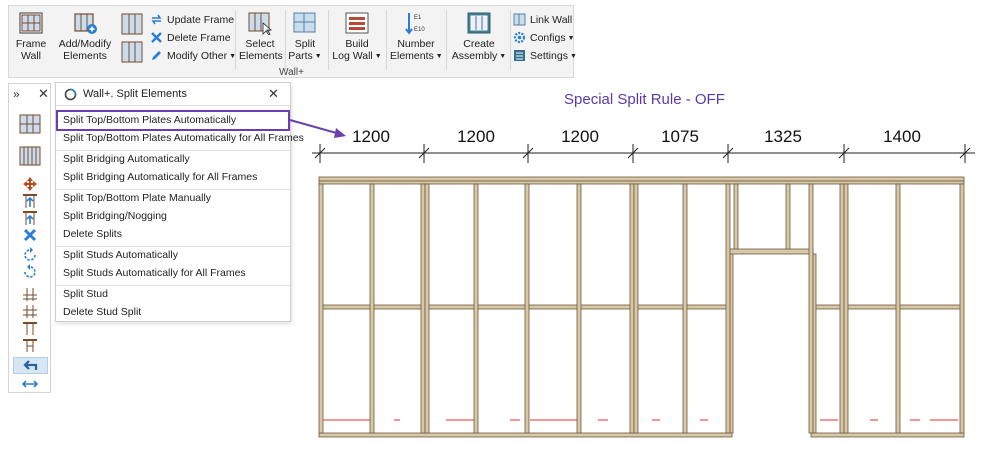 The width and height of the screenshot is (990, 453). Describe the element at coordinates (193, 56) in the screenshot. I see `modify-other-button: Modify Other ▼` at that location.